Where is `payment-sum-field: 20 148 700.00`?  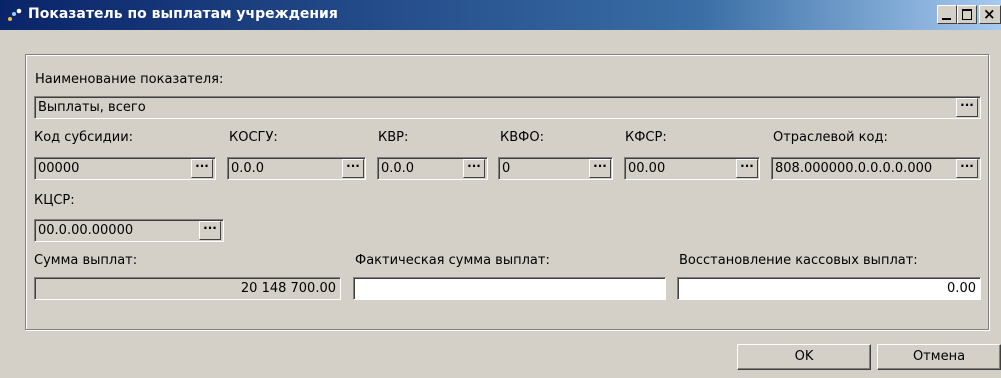 payment-sum-field: 20 148 700.00 is located at coordinates (187, 288).